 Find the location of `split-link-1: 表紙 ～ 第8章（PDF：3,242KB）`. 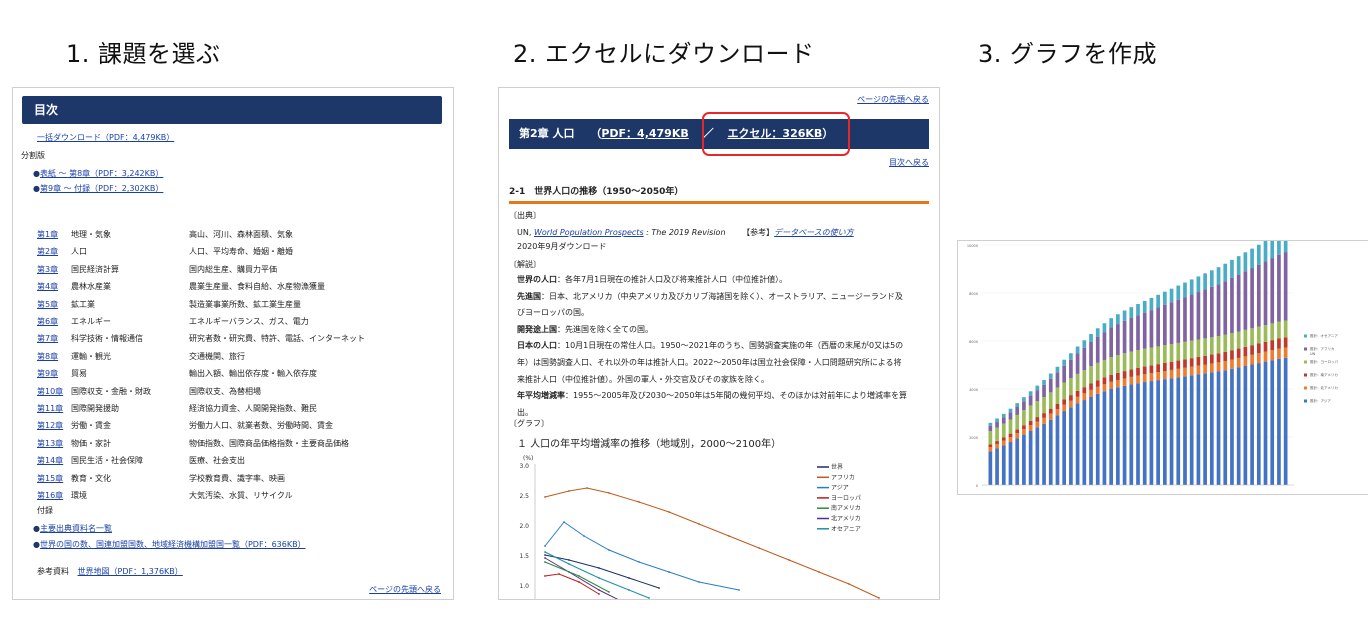

split-link-1: 表紙 ～ 第8章（PDF：3,242KB） is located at coordinates (101, 173).